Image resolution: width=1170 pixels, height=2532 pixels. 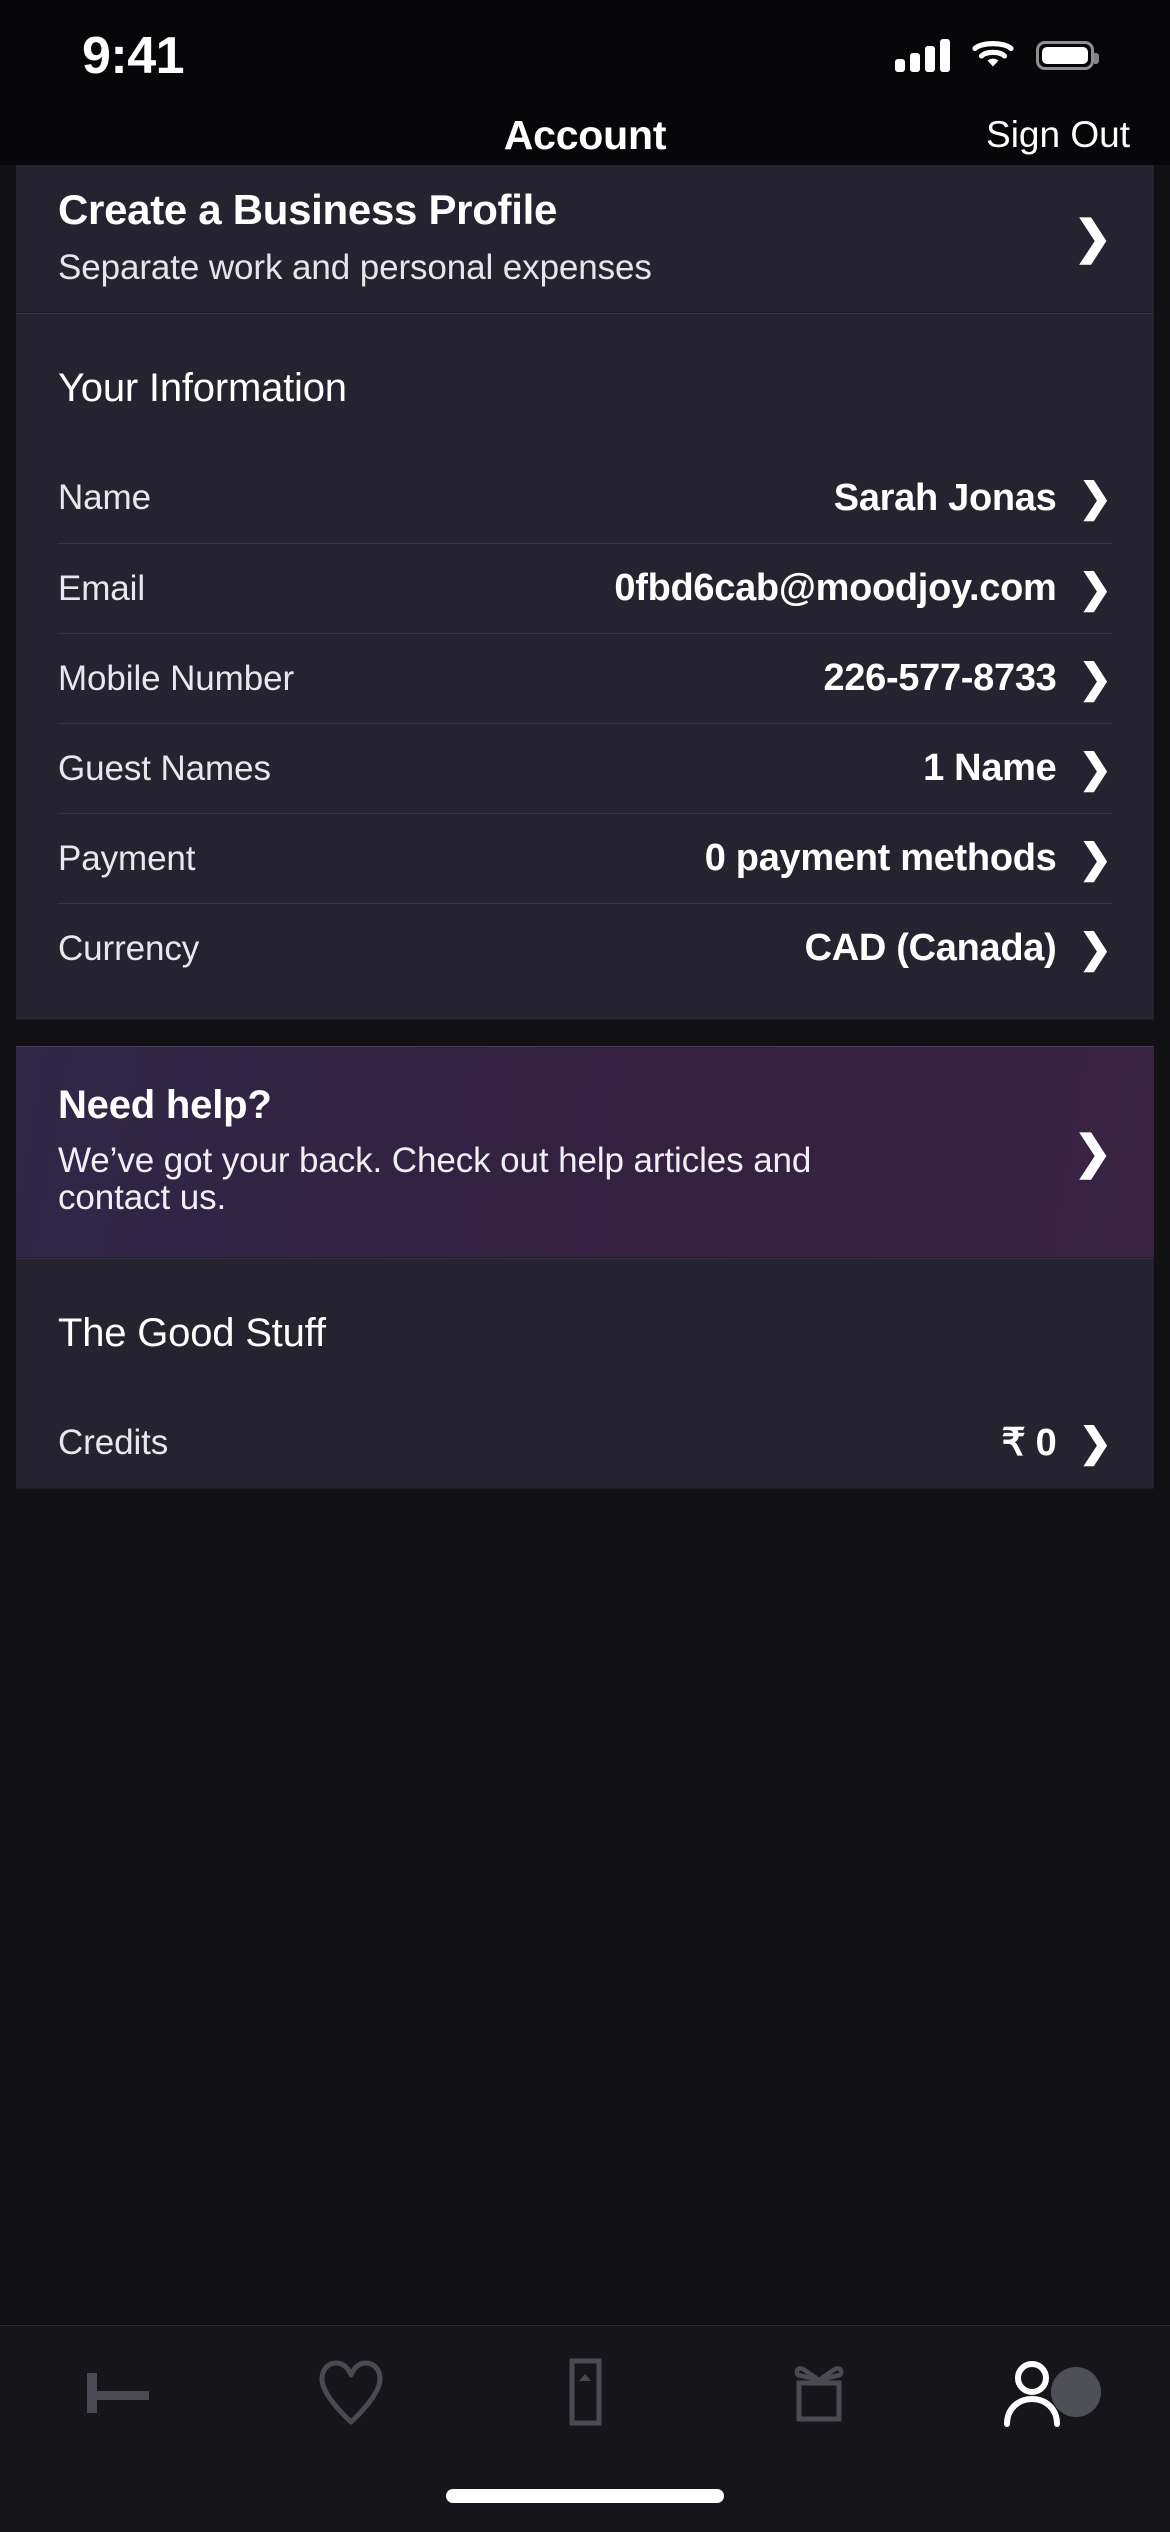 I want to click on info-row-currency: Currency CAD (Canada) ❯, so click(x=585, y=948).